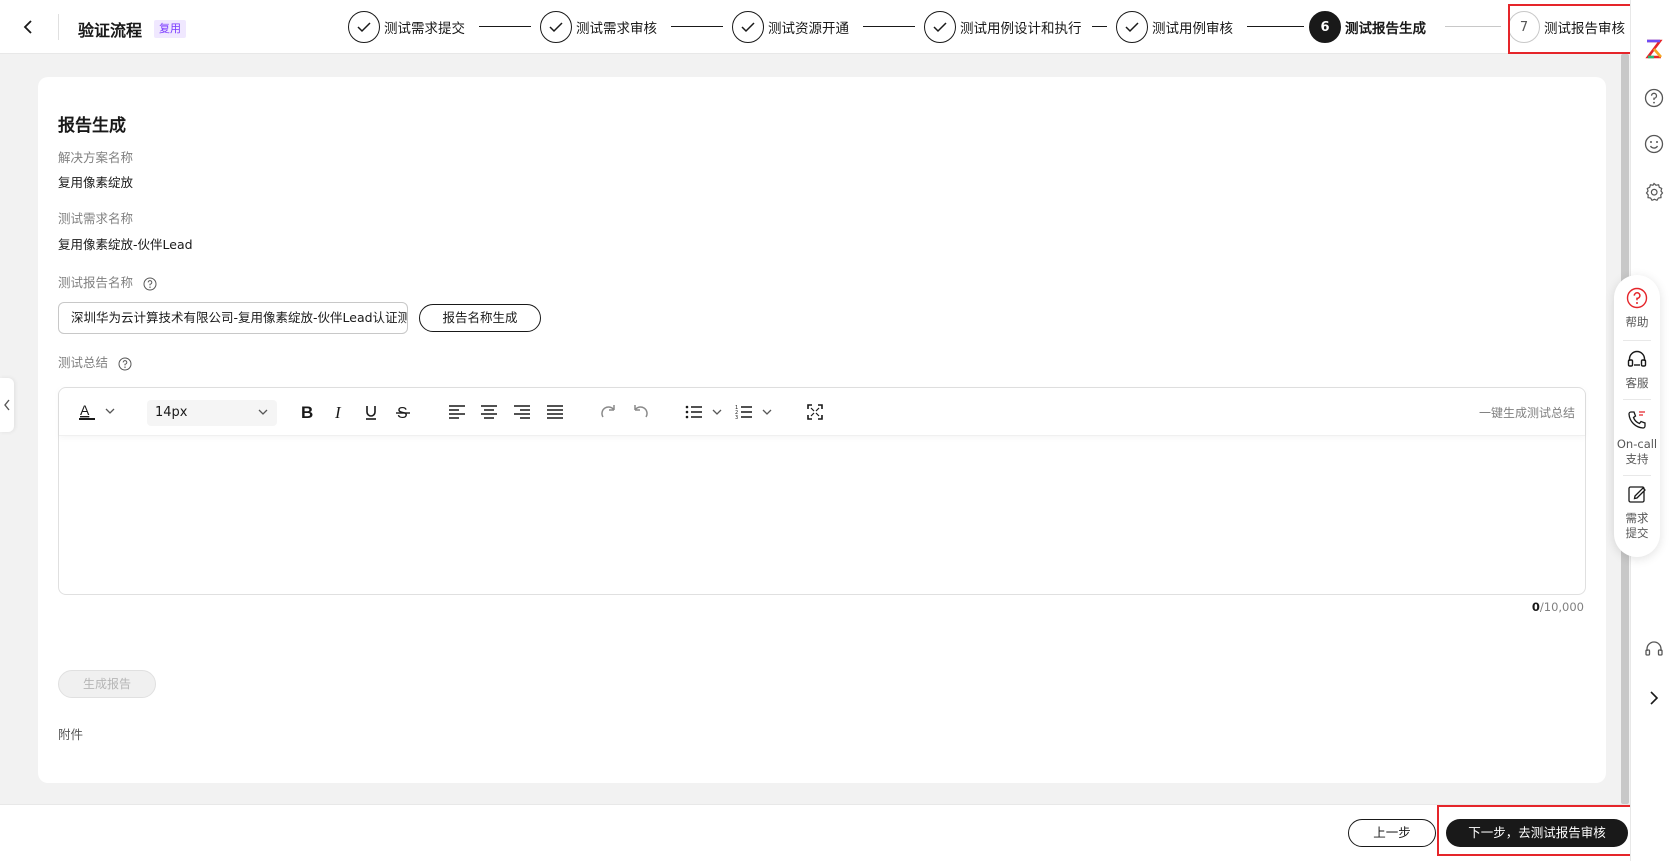 The image size is (1677, 861). What do you see at coordinates (171, 412) in the screenshot?
I see `font-size-value: 14px` at bounding box center [171, 412].